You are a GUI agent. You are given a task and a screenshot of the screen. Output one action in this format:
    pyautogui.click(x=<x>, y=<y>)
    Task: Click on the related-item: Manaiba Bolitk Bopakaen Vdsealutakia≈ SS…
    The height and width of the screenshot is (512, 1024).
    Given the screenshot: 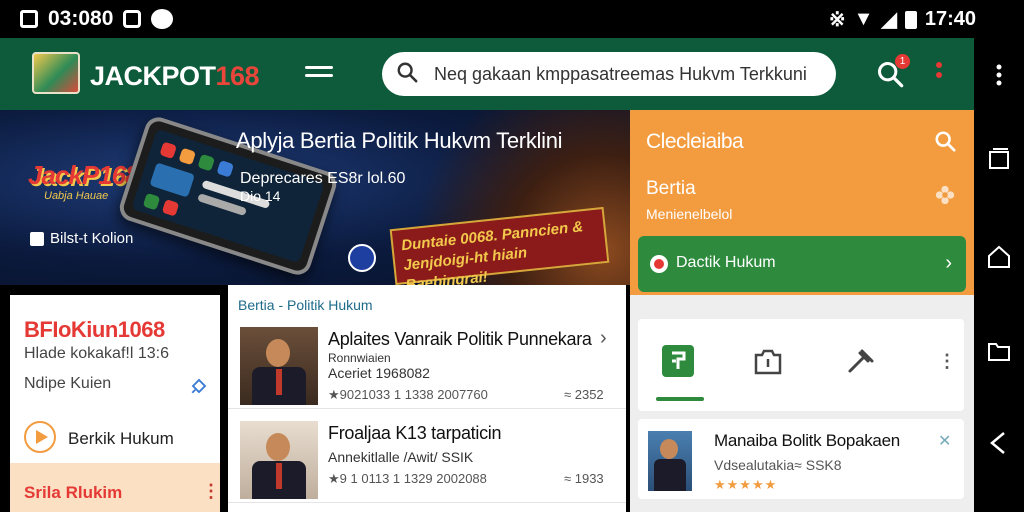 What is the action you would take?
    pyautogui.click(x=801, y=459)
    